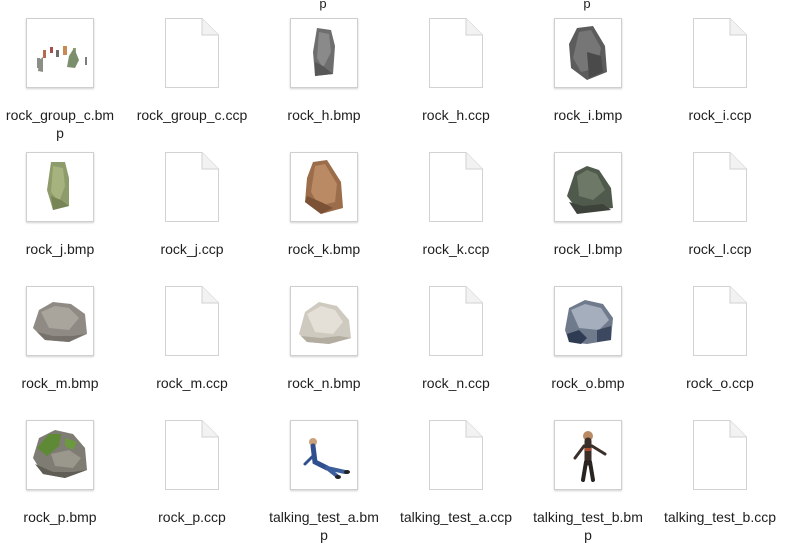 The image size is (794, 550). I want to click on blue-rock-thumbnail-icon, so click(588, 321).